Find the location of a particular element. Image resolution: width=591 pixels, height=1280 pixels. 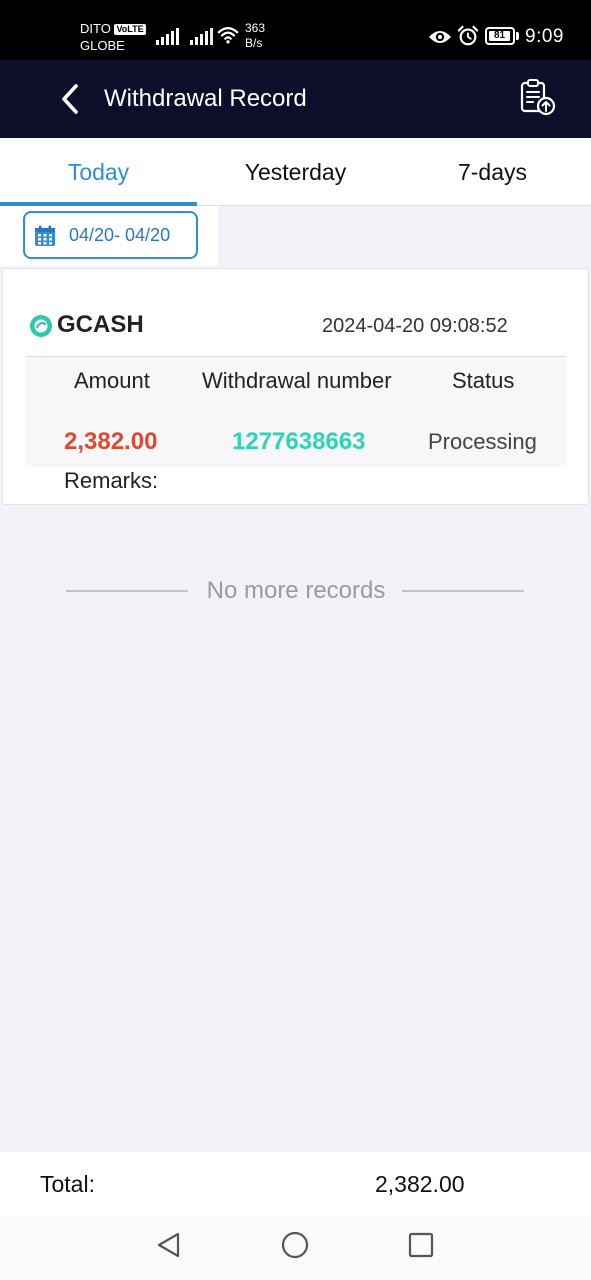

tab-bar: Today Yesterday 7-days is located at coordinates (295, 172).